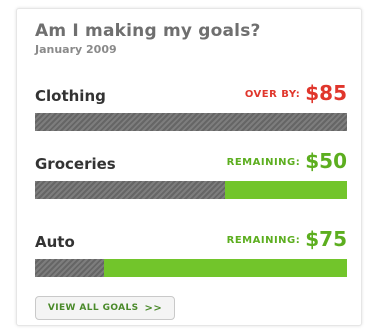 This screenshot has width=369, height=330. I want to click on goal-name: Clothing, so click(70, 96).